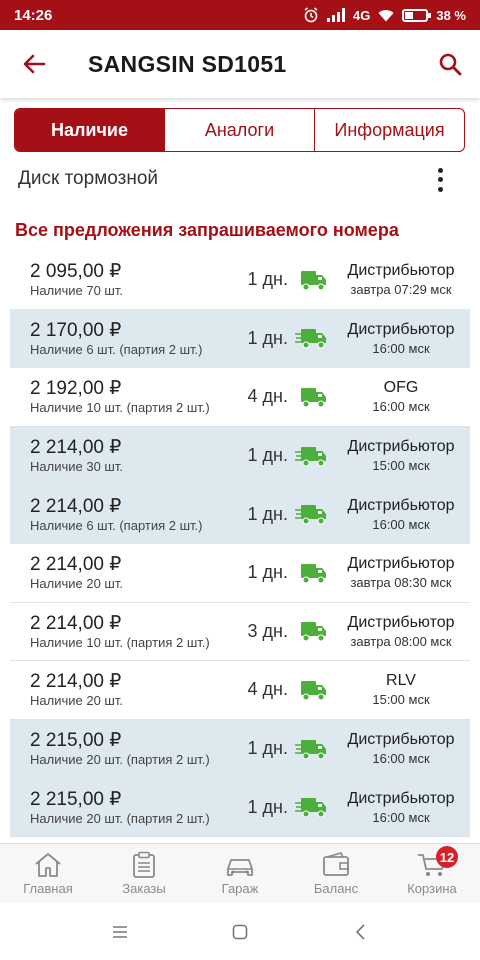 This screenshot has width=480, height=960. I want to click on offer-stock: Наличие 20 шт. (партия 2 шт.), so click(120, 760).